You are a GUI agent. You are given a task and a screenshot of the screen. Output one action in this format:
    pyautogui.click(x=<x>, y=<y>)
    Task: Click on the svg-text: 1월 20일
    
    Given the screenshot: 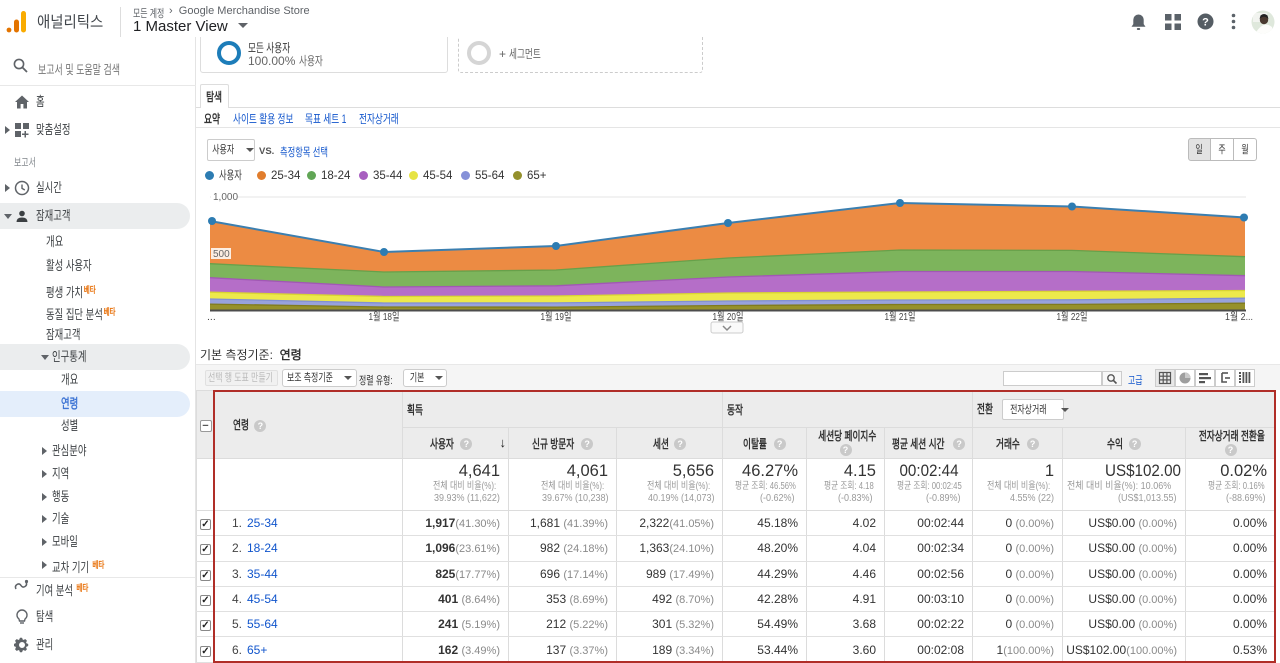 What is the action you would take?
    pyautogui.click(x=728, y=316)
    